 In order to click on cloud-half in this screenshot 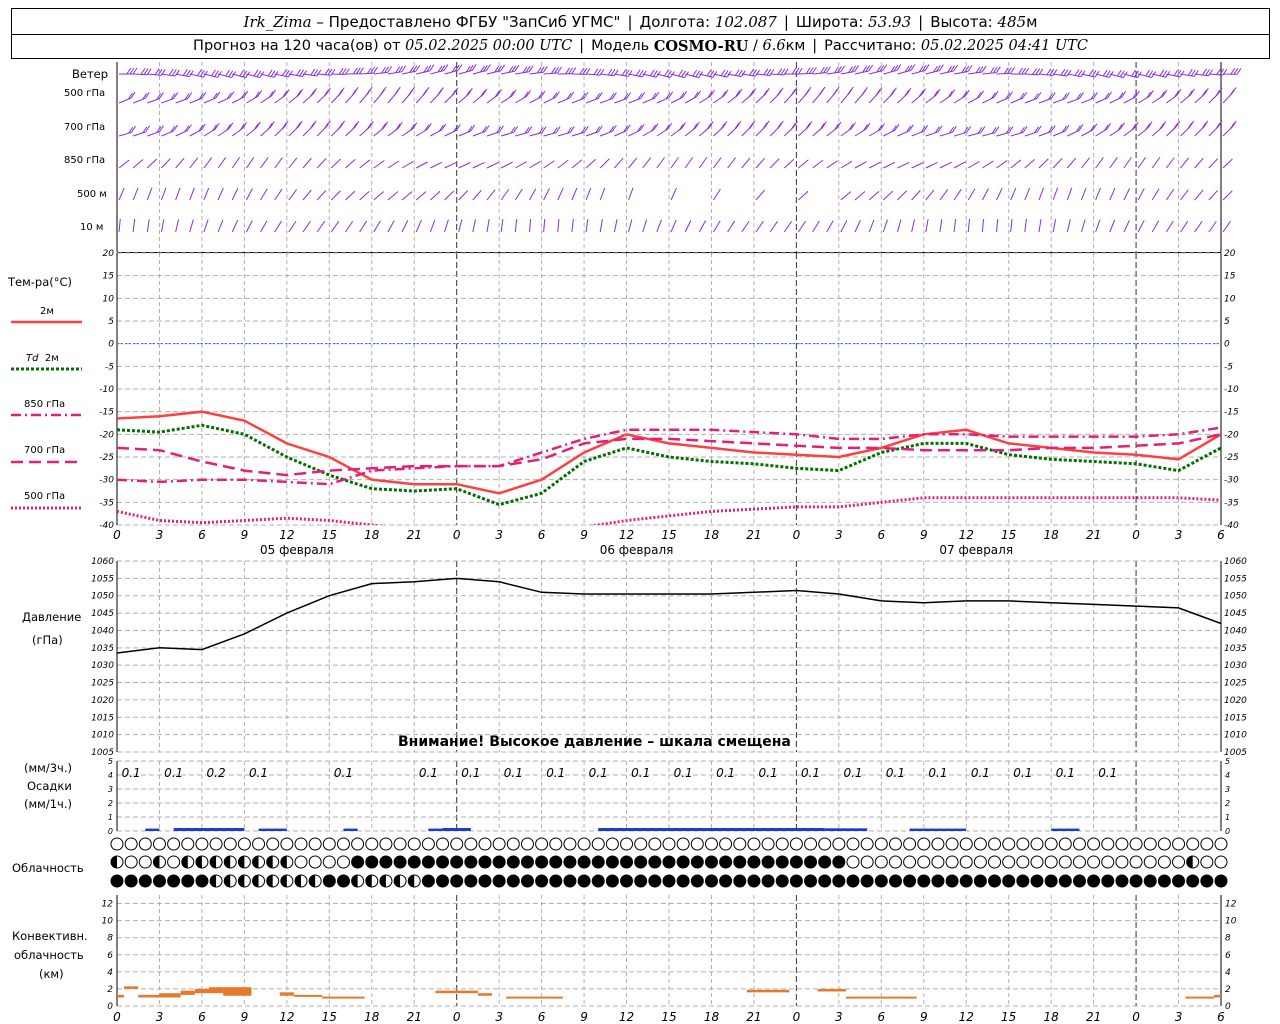, I will do `click(368, 881)`.